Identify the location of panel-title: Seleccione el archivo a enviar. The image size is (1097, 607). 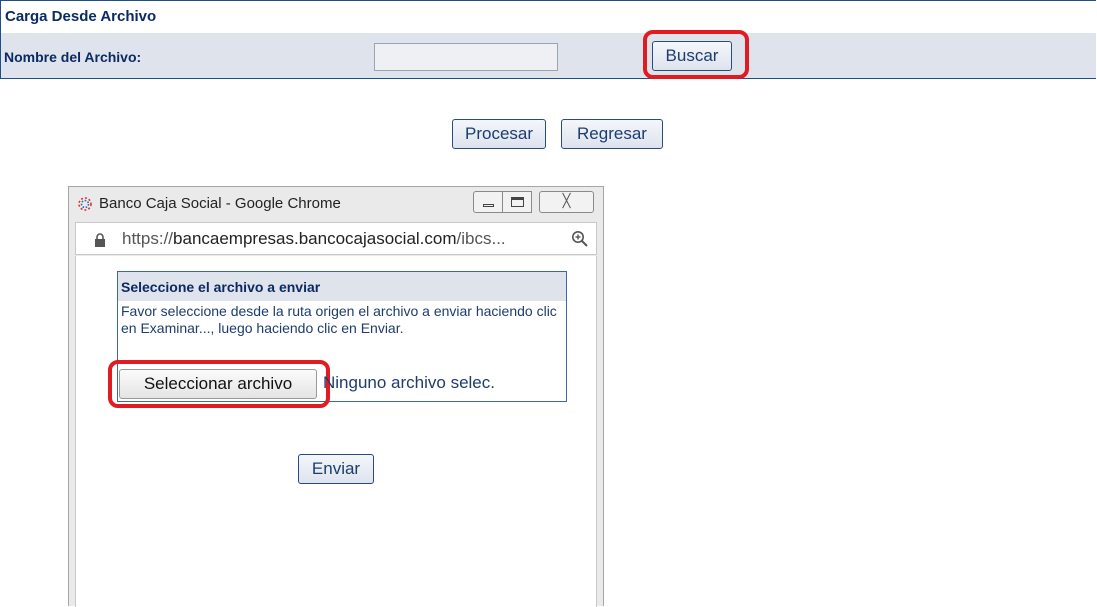
(221, 287).